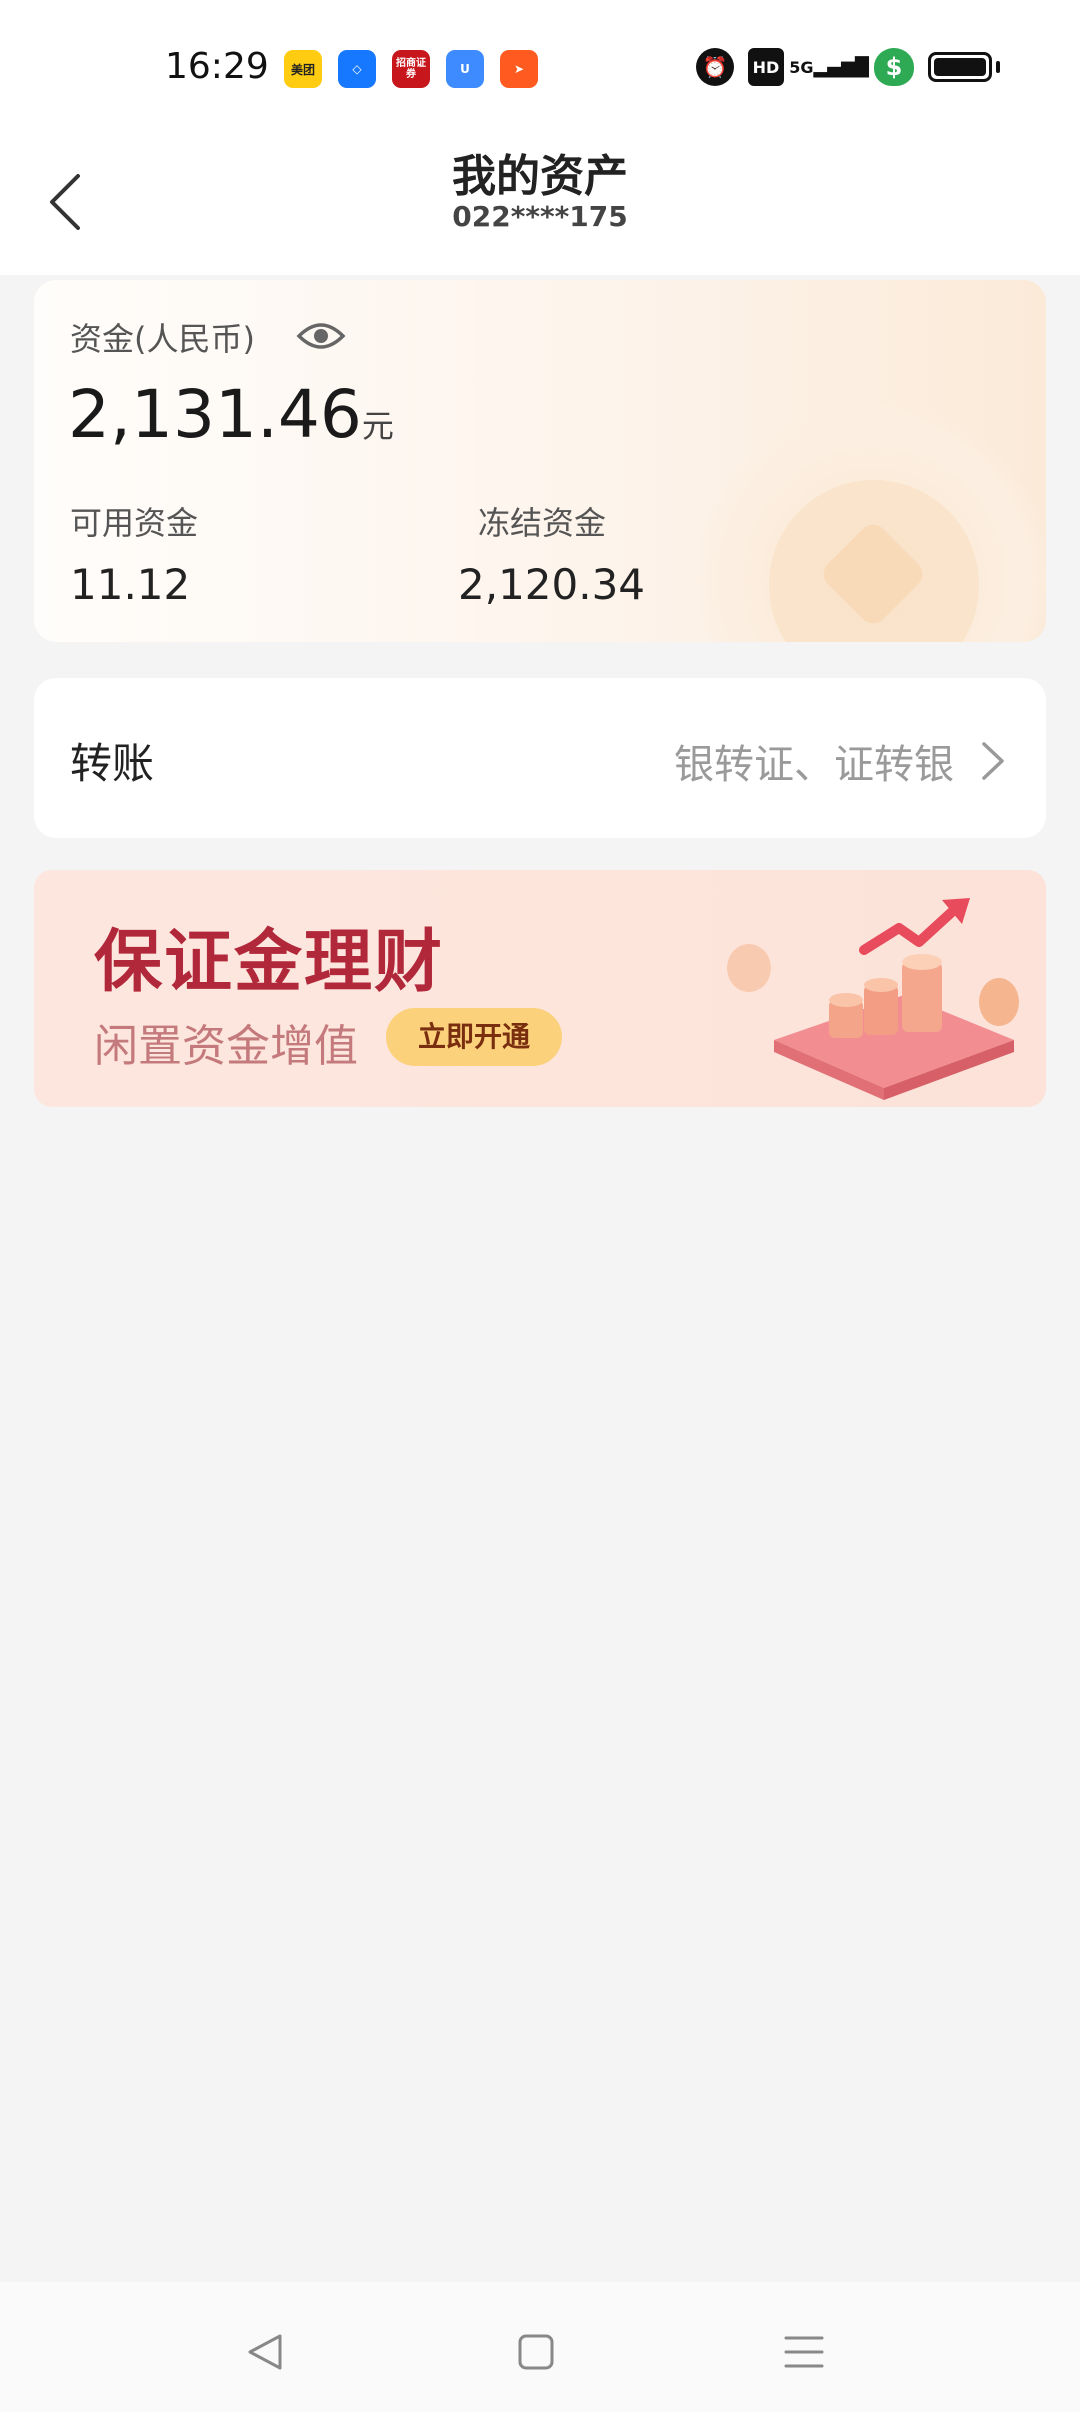 The image size is (1080, 2412). I want to click on hd-icon: HD, so click(766, 67).